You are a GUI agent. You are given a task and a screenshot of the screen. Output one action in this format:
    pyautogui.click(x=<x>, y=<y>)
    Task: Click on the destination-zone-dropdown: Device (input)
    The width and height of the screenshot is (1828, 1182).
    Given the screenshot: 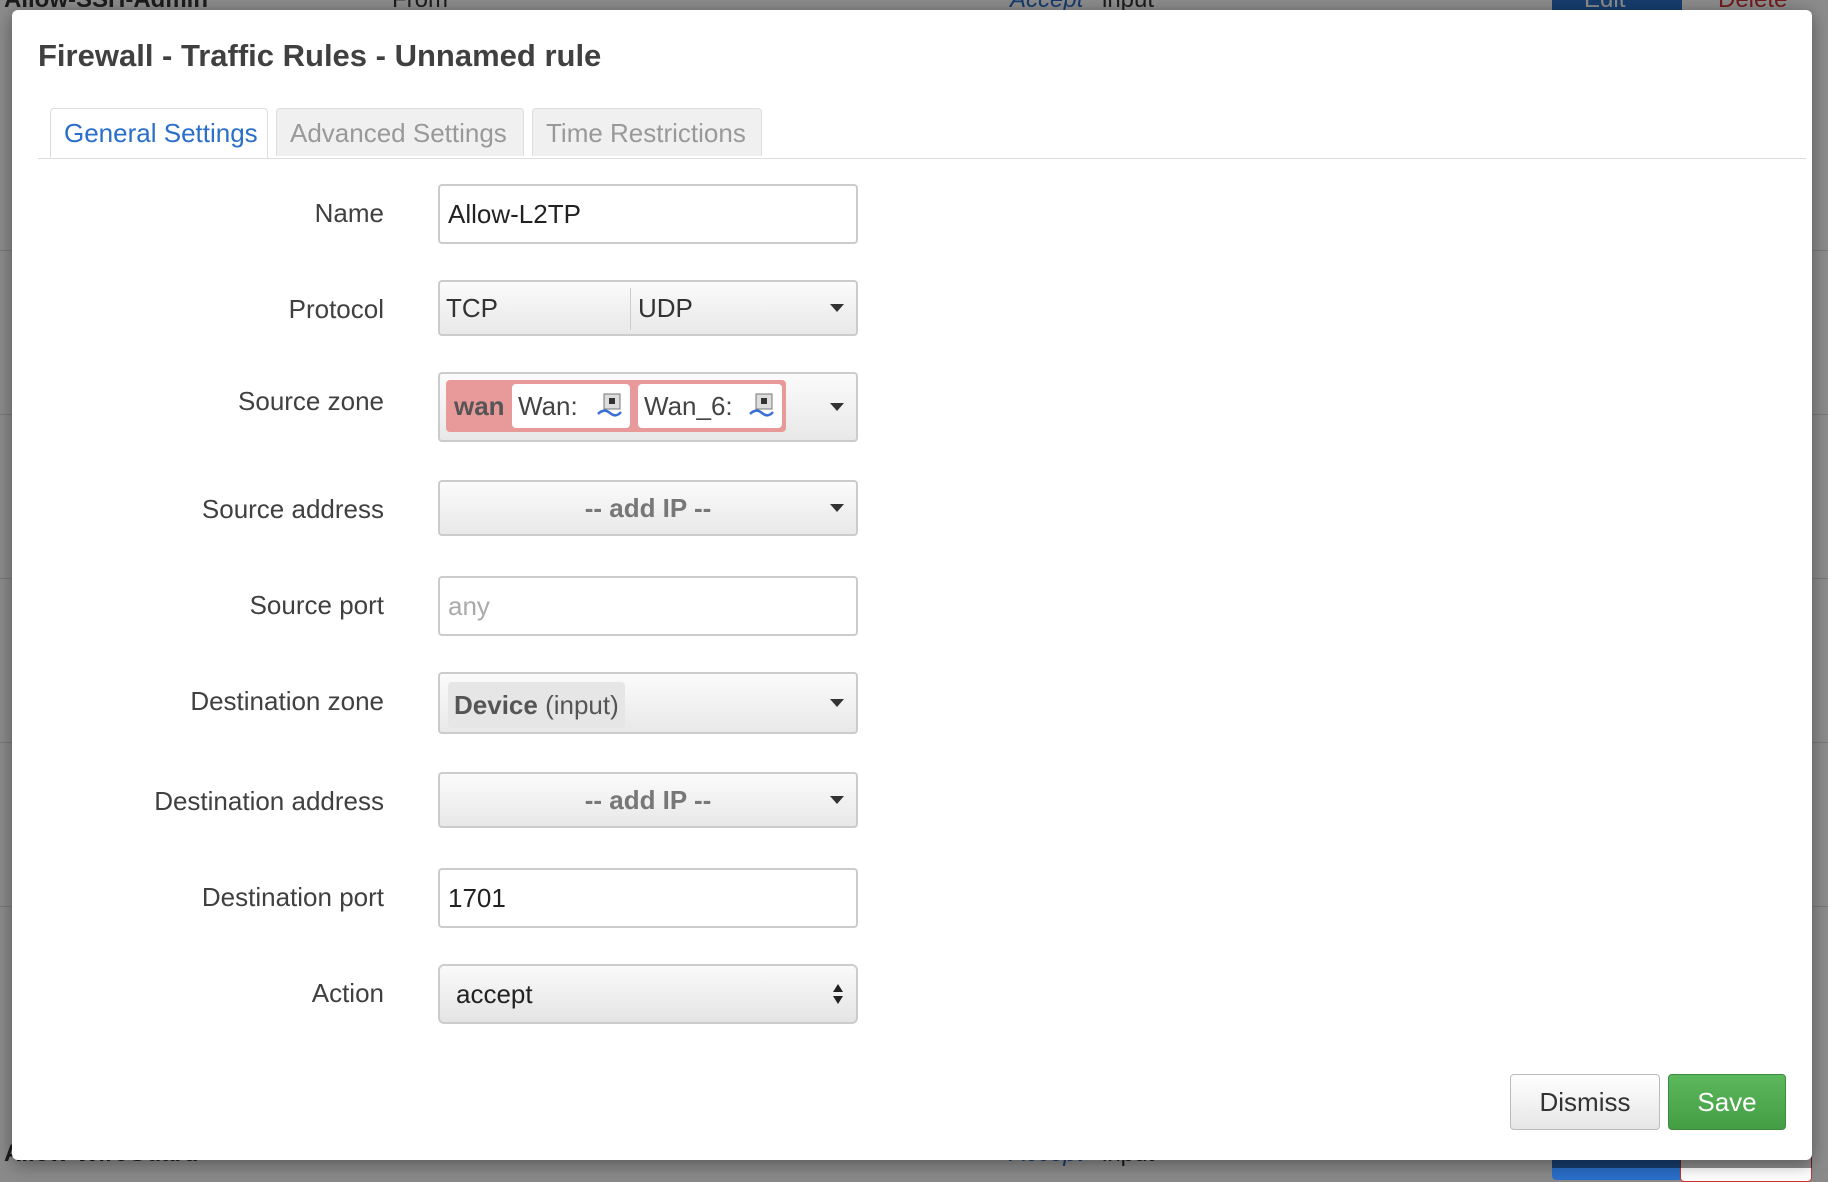 What is the action you would take?
    pyautogui.click(x=648, y=703)
    